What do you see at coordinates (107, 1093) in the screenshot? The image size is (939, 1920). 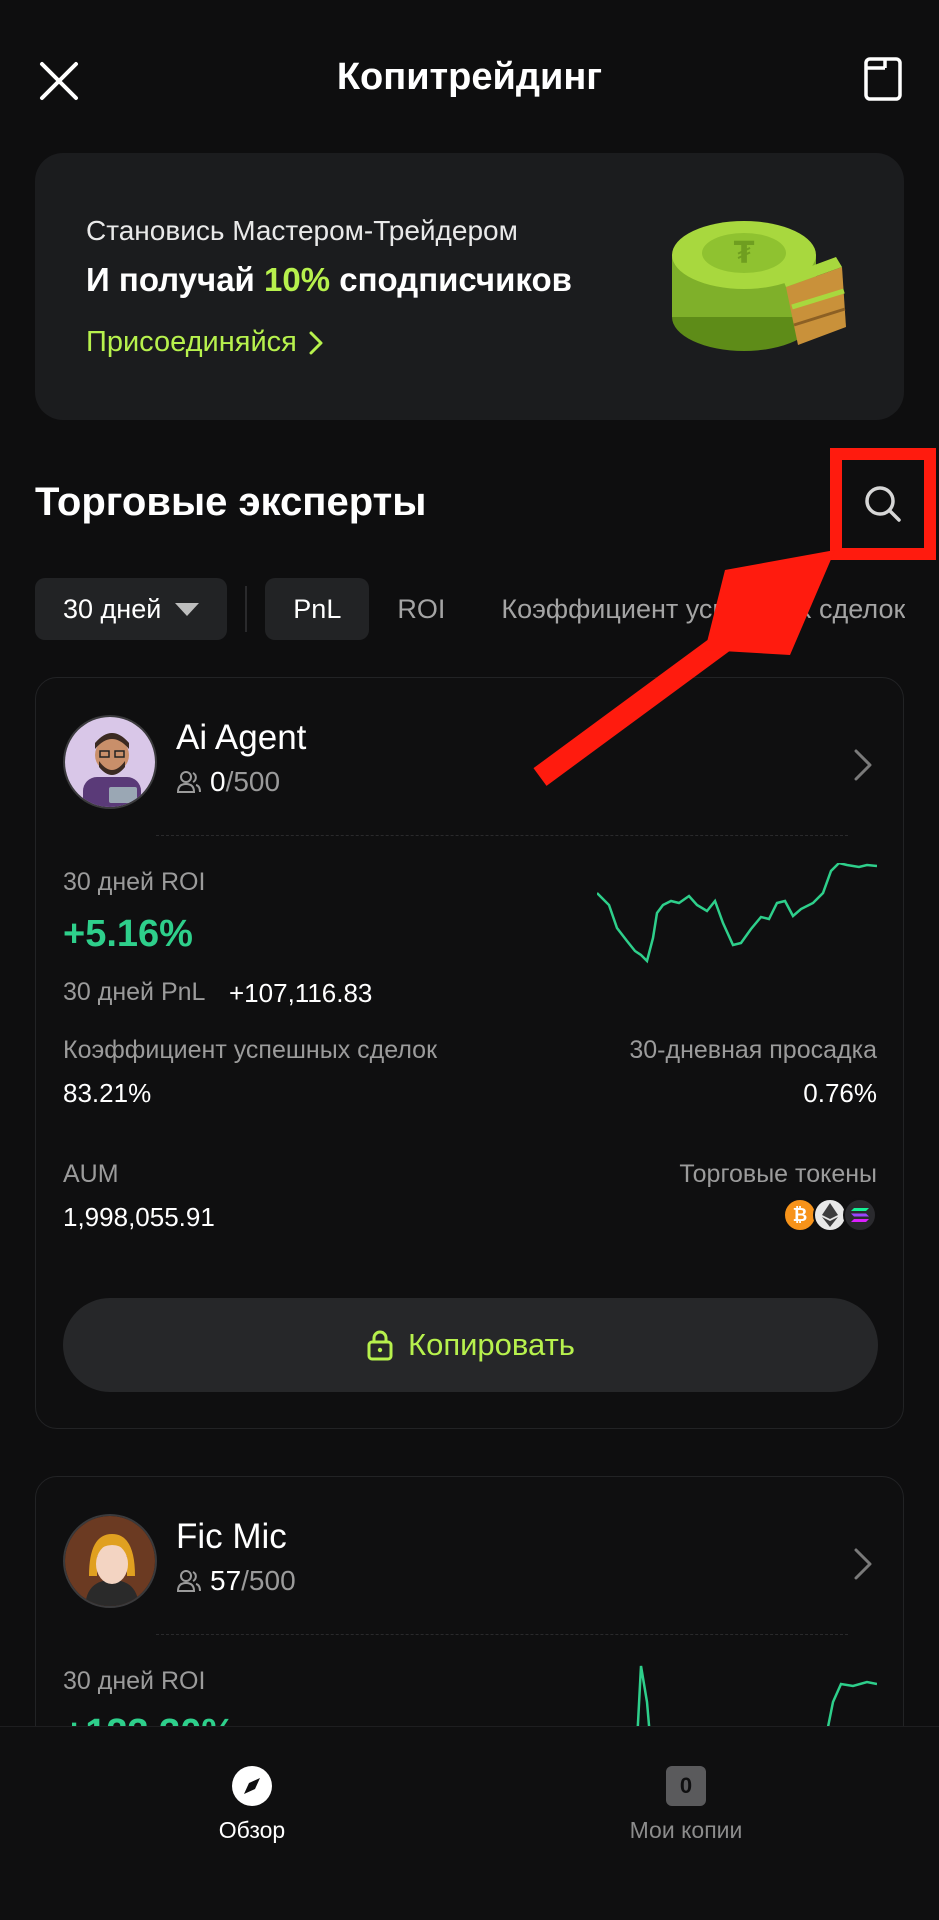 I see `winrate-value: 83.21%` at bounding box center [107, 1093].